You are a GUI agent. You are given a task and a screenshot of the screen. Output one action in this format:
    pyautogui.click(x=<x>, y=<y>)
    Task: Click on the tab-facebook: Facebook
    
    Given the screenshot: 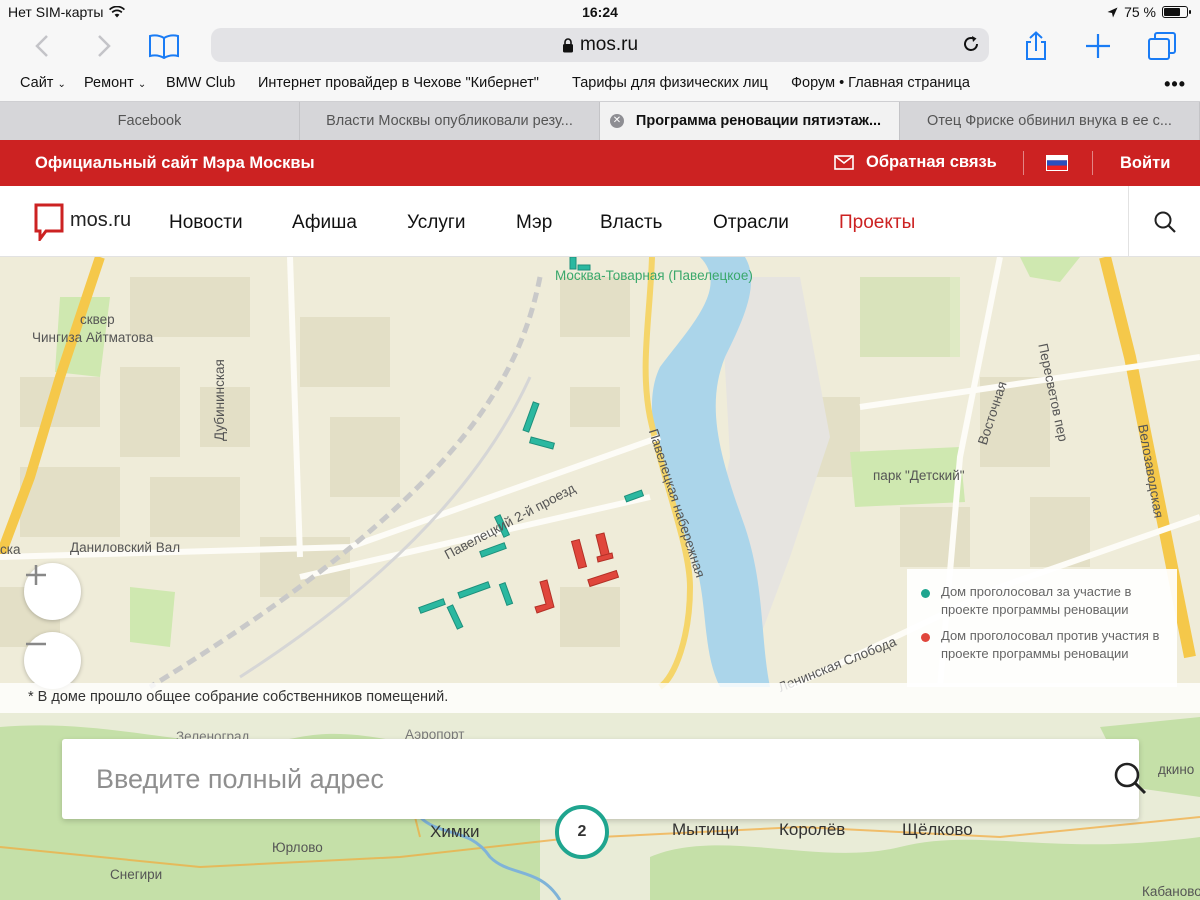 What is the action you would take?
    pyautogui.click(x=150, y=121)
    